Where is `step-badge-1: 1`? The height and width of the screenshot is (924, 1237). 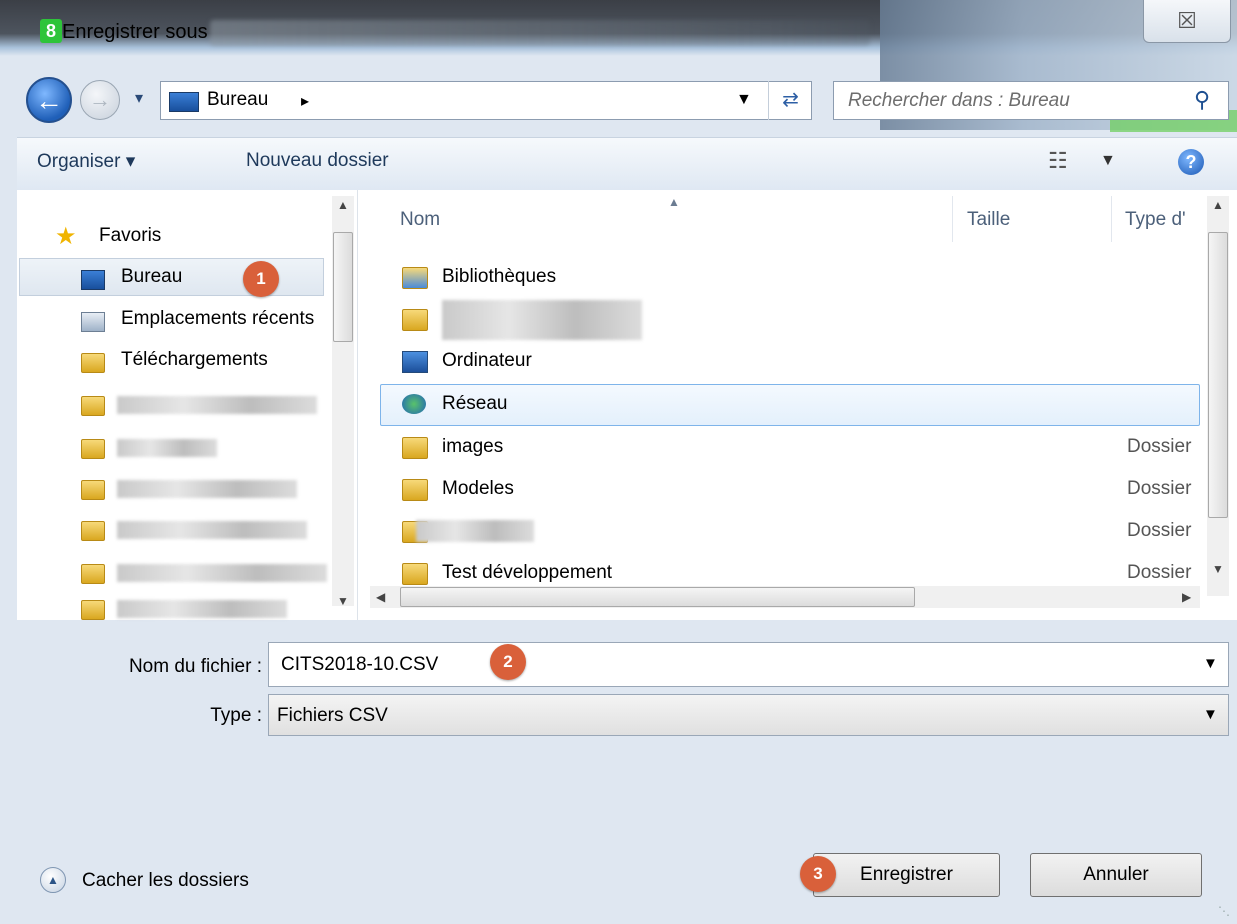
step-badge-1: 1 is located at coordinates (261, 279).